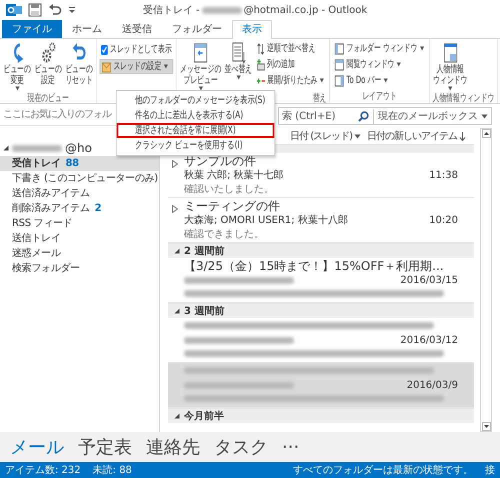  I want to click on ribbon-button: 人物情報ウィンドウ, so click(450, 66).